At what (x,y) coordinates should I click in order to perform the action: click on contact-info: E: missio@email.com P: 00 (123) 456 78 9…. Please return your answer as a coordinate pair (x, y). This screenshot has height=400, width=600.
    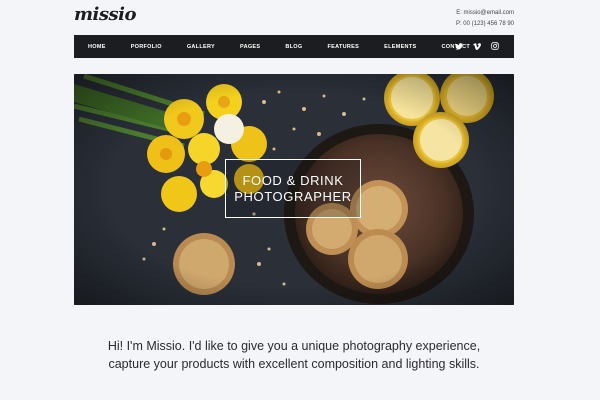
    Looking at the image, I should click on (485, 19).